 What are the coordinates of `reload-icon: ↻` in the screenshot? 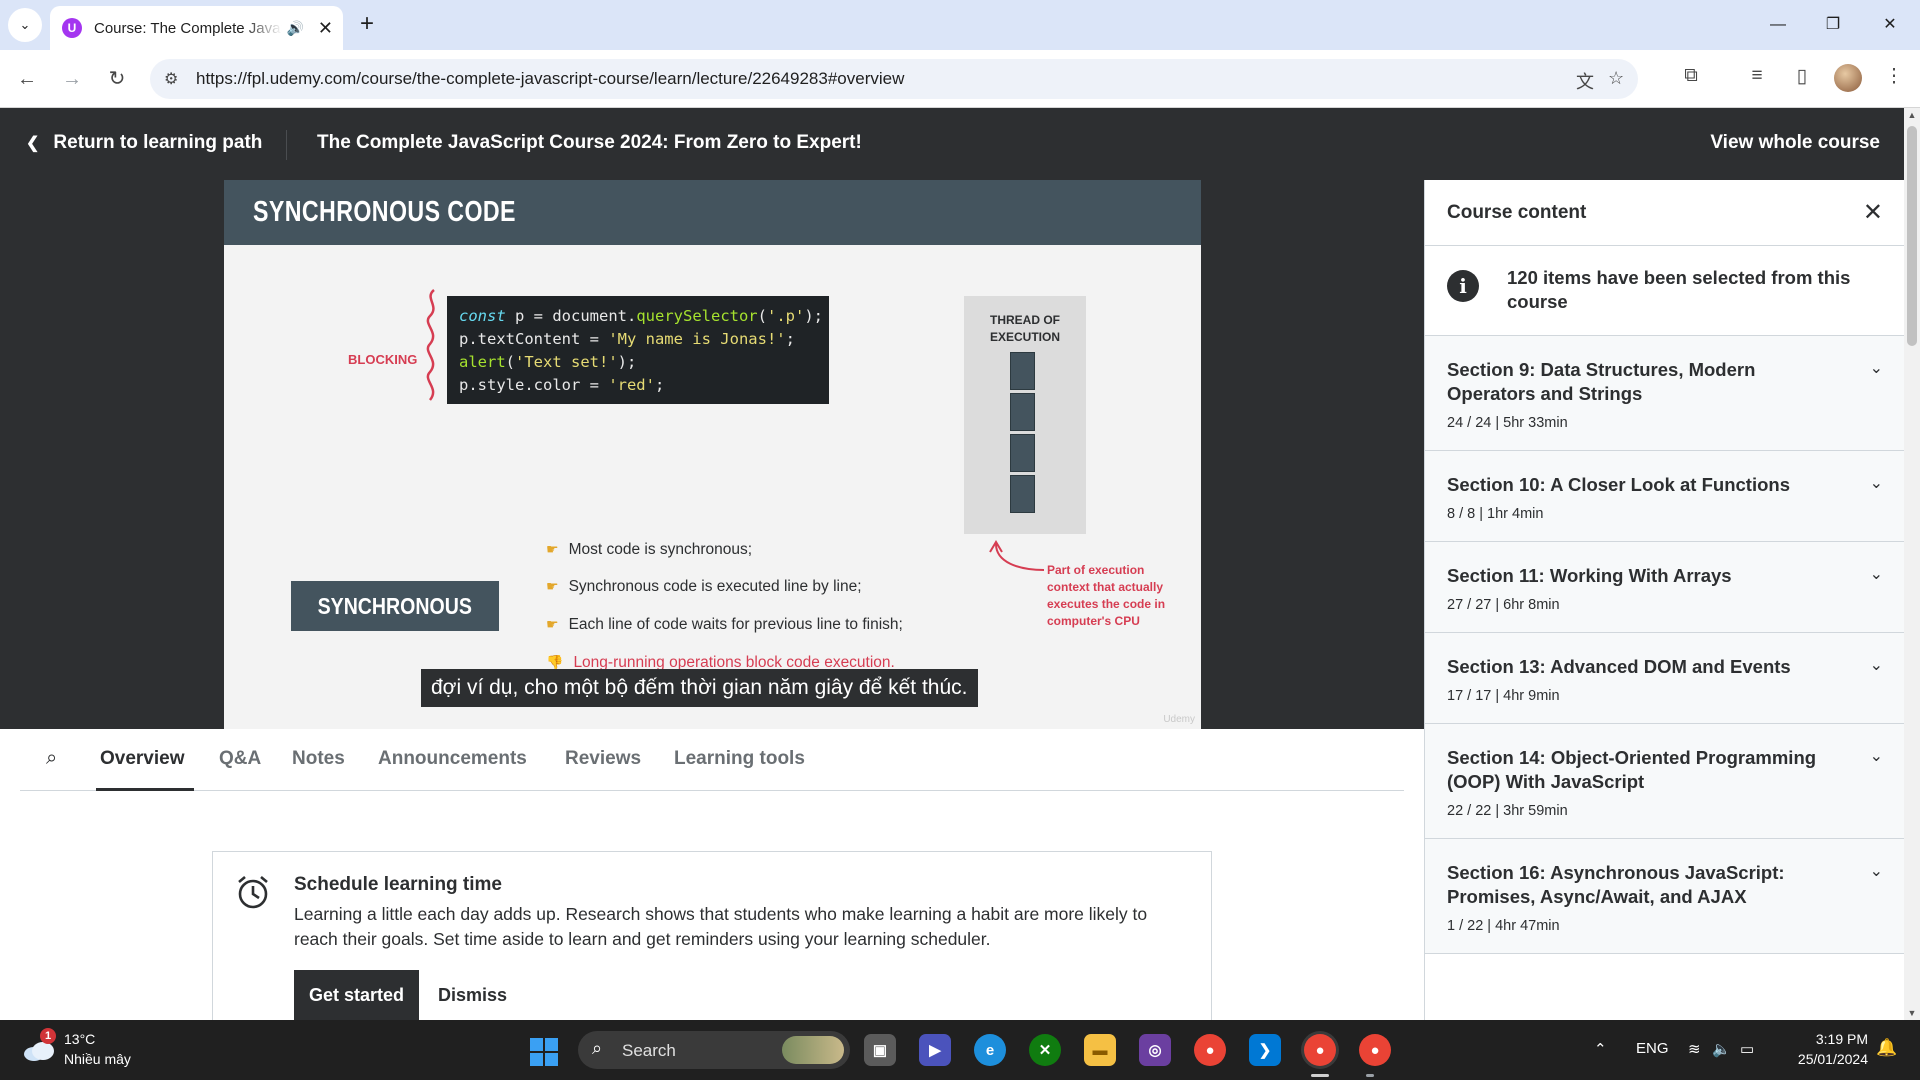 It's located at (117, 79).